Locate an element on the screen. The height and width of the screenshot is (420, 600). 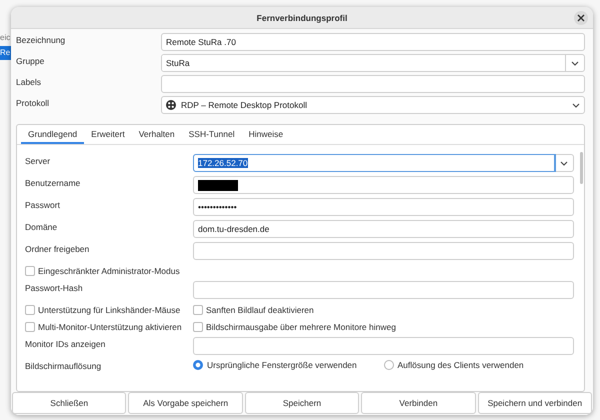
protocol-icon is located at coordinates (171, 105).